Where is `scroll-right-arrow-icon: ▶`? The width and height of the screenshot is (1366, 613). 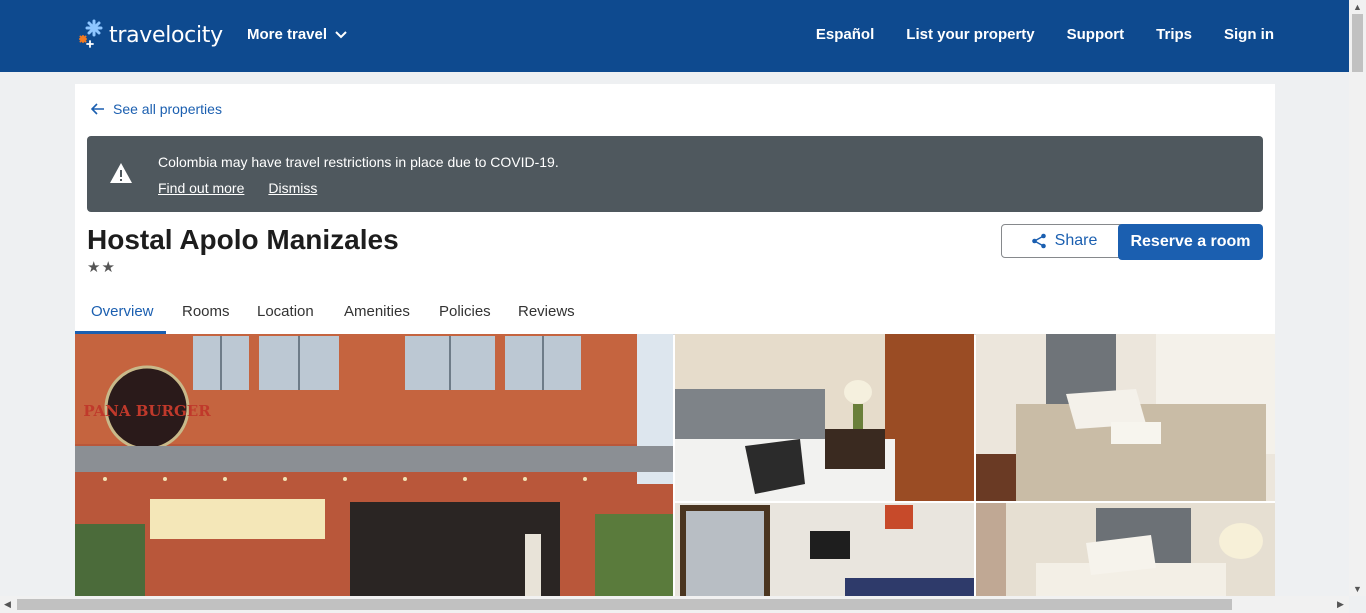
scroll-right-arrow-icon: ▶ is located at coordinates (1340, 604).